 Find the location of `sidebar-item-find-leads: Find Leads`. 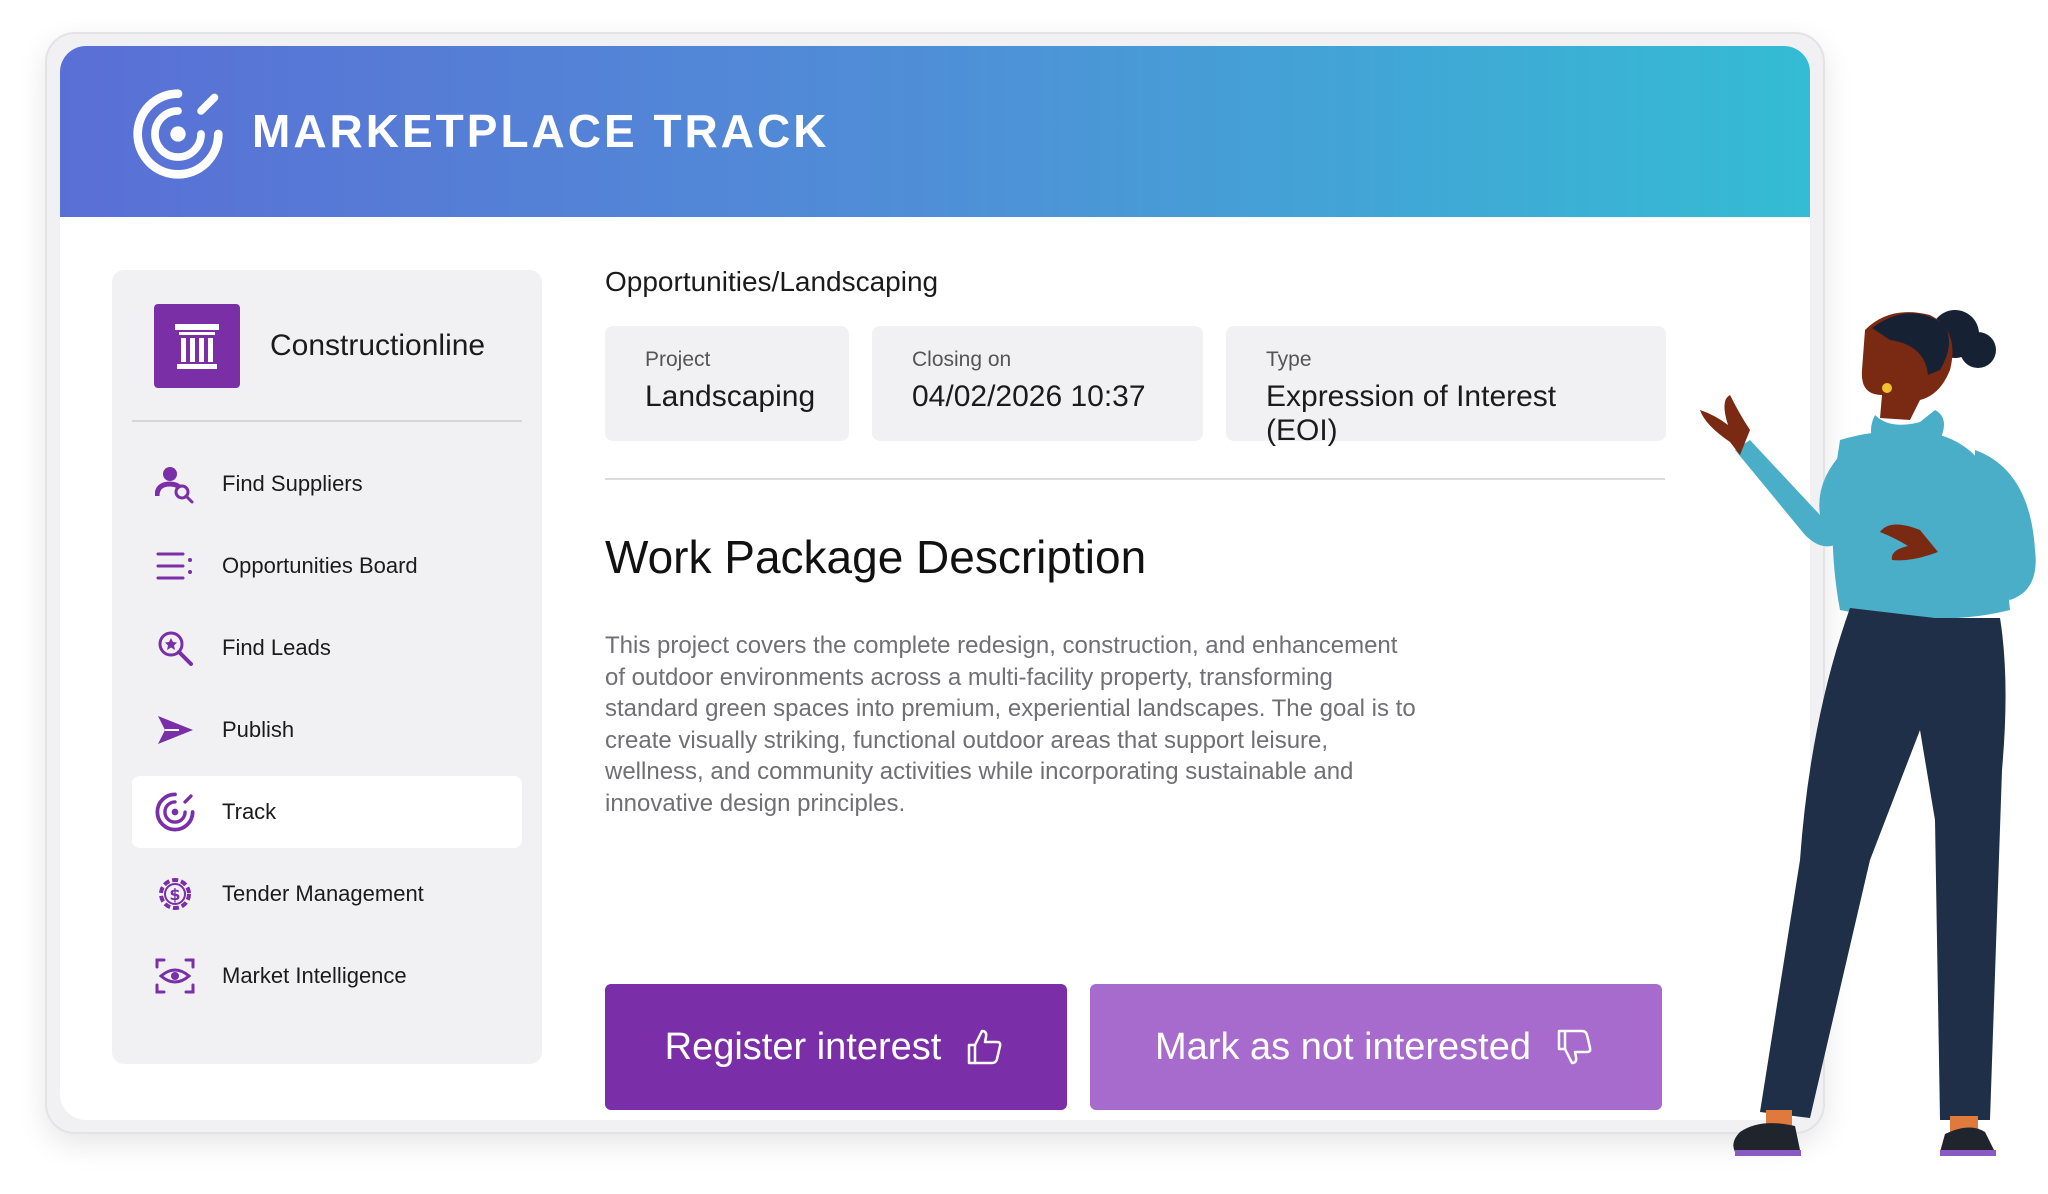

sidebar-item-find-leads: Find Leads is located at coordinates (327, 648).